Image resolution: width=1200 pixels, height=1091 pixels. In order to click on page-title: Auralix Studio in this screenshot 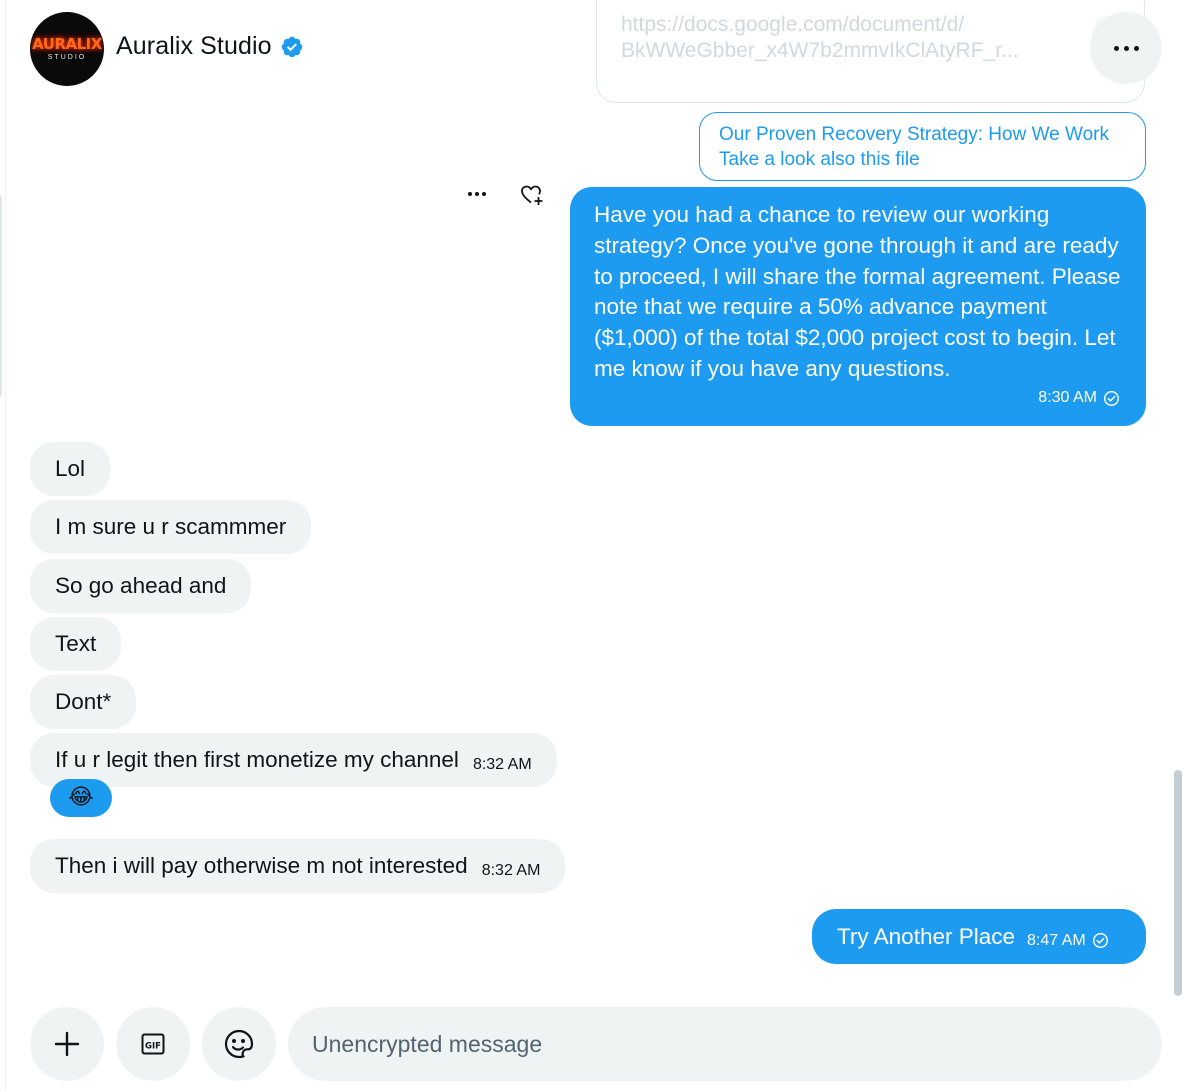, I will do `click(194, 46)`.